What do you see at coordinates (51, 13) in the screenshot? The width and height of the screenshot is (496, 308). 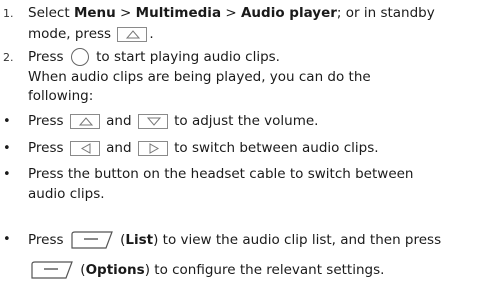 I see `step-text: Select` at bounding box center [51, 13].